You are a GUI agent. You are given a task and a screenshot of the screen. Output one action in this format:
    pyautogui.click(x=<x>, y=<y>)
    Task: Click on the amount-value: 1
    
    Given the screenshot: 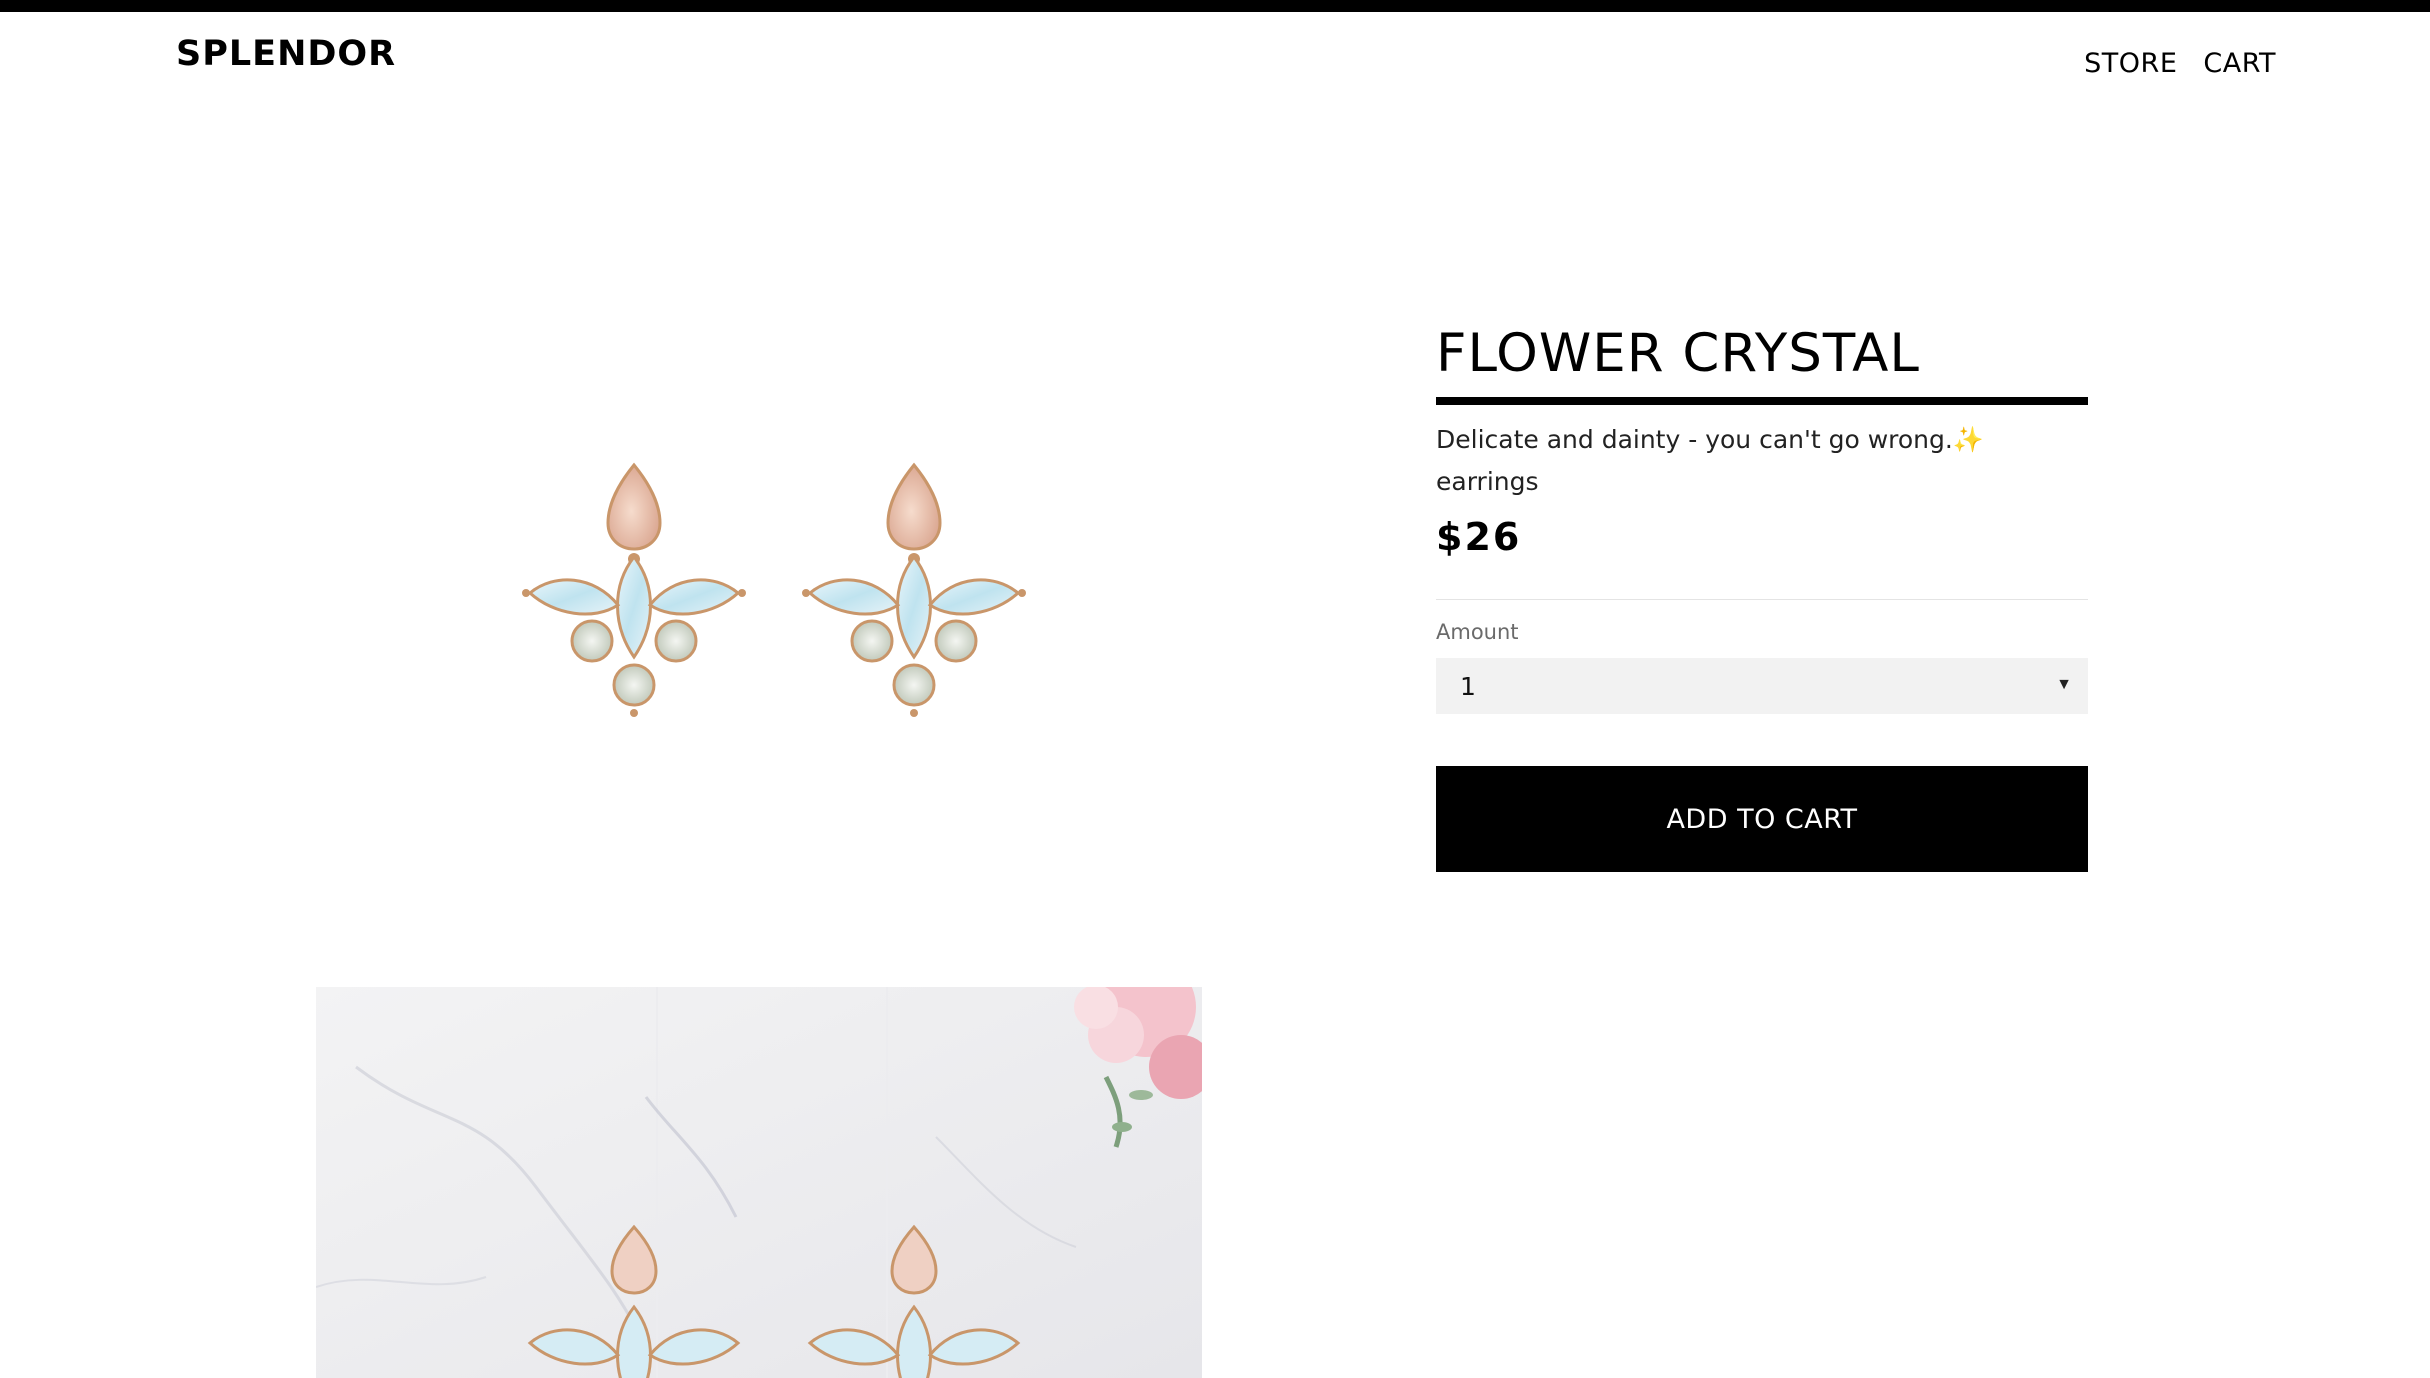 What is the action you would take?
    pyautogui.click(x=1468, y=686)
    